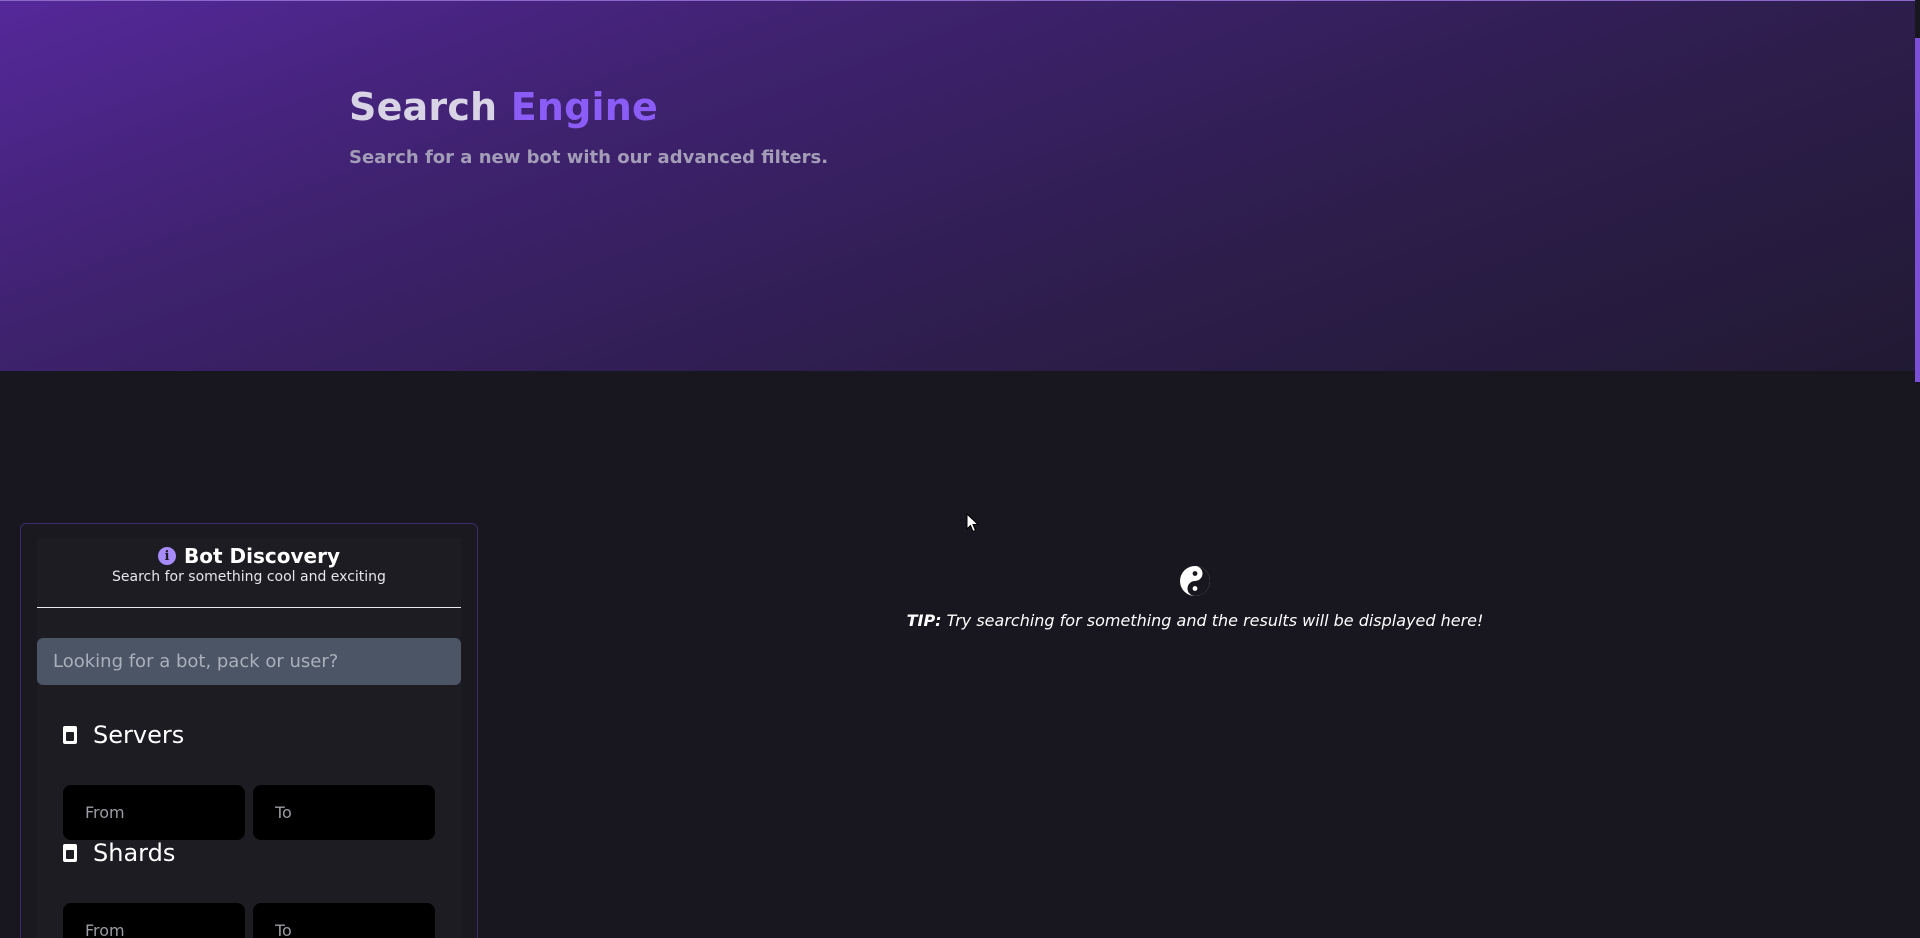 The image size is (1920, 938). I want to click on tip-prefix: TIP:, so click(924, 620).